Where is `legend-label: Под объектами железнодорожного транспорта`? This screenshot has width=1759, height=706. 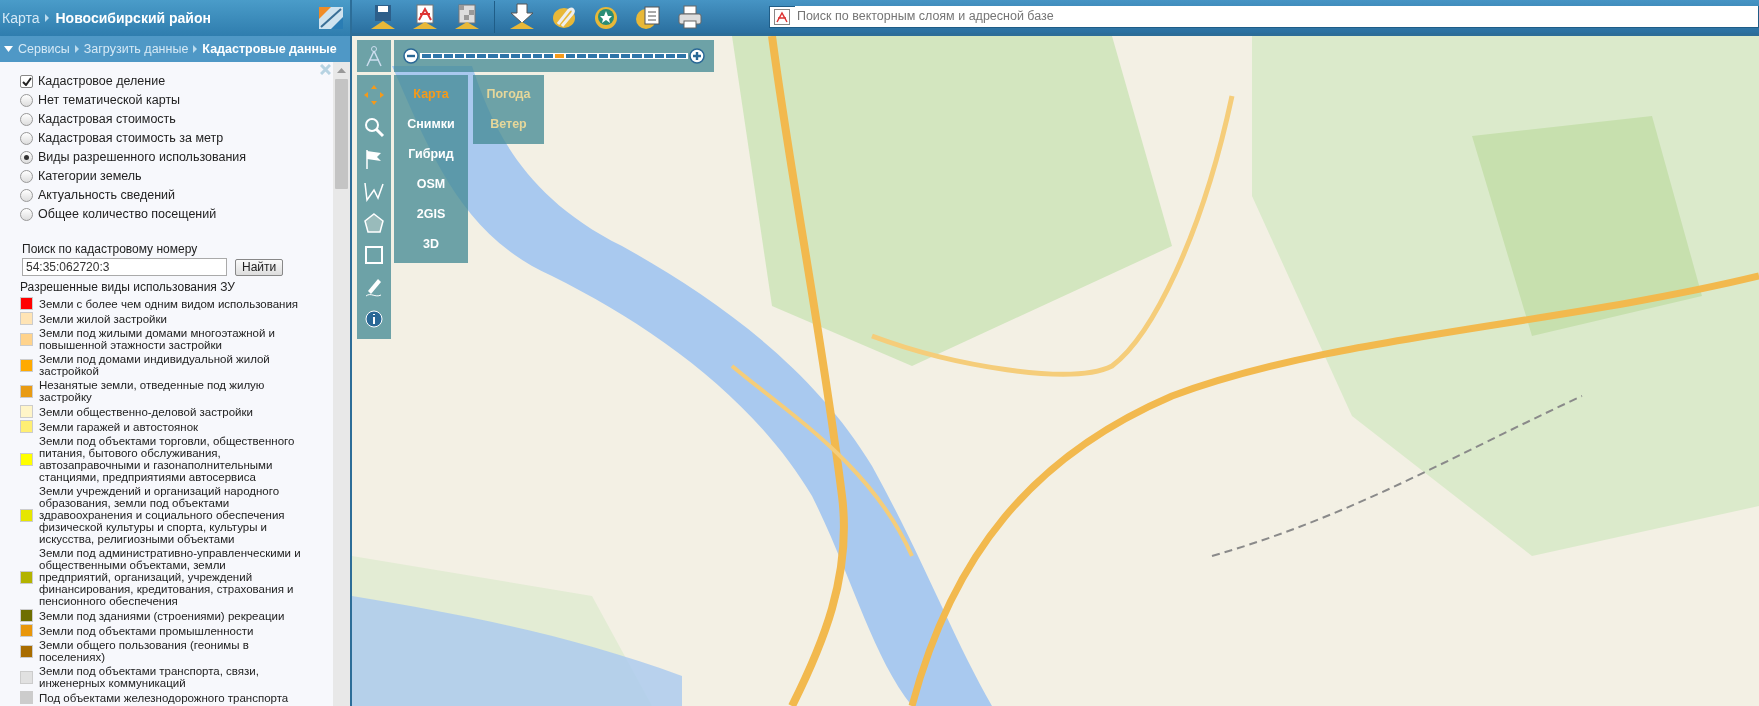
legend-label: Под объектами железнодорожного транспорта is located at coordinates (164, 697).